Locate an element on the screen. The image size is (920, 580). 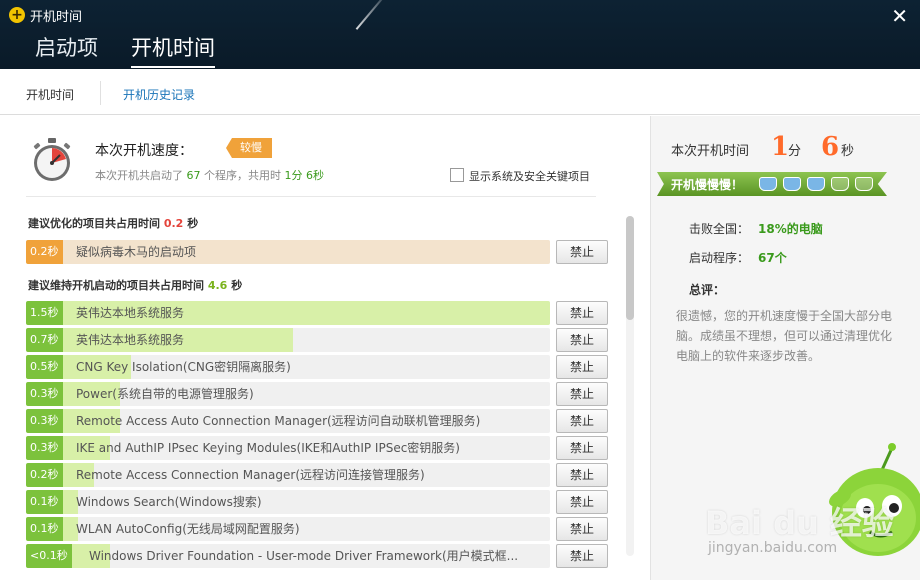
startup-item-row: 1.5秒 英伟达本地系统服务 is located at coordinates (288, 313).